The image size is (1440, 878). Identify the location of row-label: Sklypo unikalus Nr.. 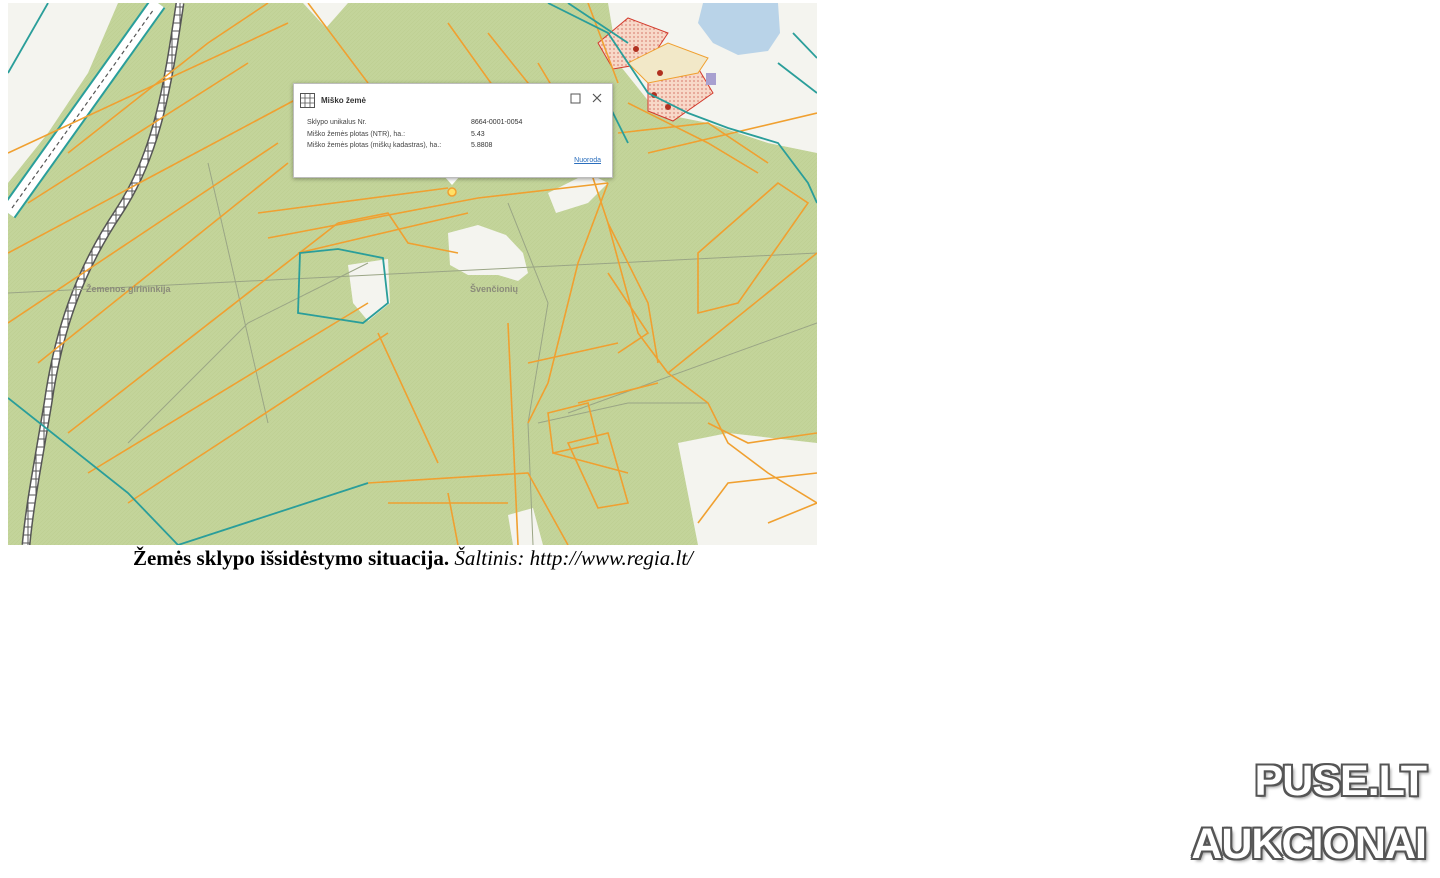
(337, 122).